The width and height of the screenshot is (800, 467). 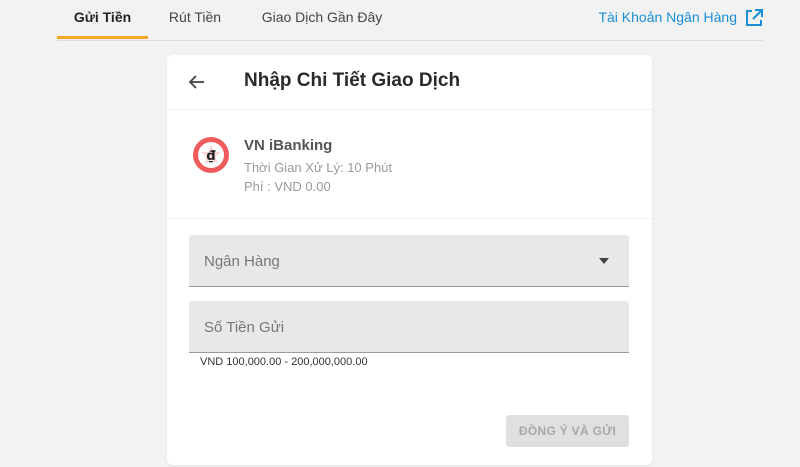 I want to click on bank-account-link: Tài Khoản Ngân Hàng, so click(x=667, y=18).